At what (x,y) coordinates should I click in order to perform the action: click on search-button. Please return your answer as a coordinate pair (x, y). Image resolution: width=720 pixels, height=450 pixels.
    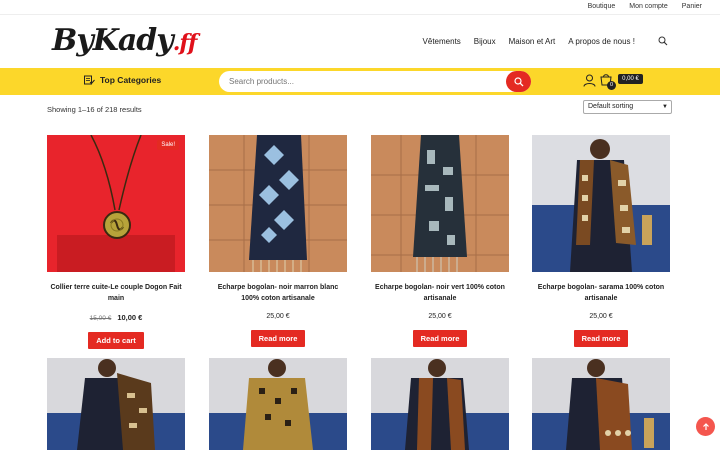
    Looking at the image, I should click on (518, 81).